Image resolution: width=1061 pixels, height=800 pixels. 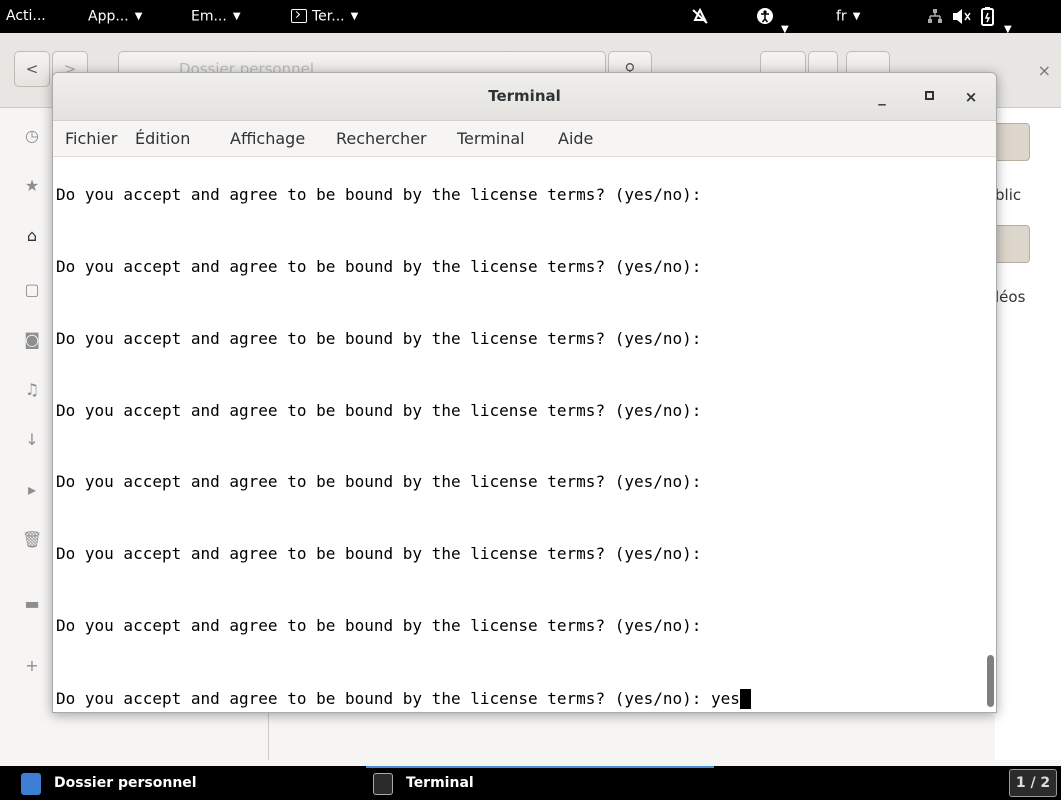 I want to click on task-file-manager: Dossier personnel, so click(x=125, y=783).